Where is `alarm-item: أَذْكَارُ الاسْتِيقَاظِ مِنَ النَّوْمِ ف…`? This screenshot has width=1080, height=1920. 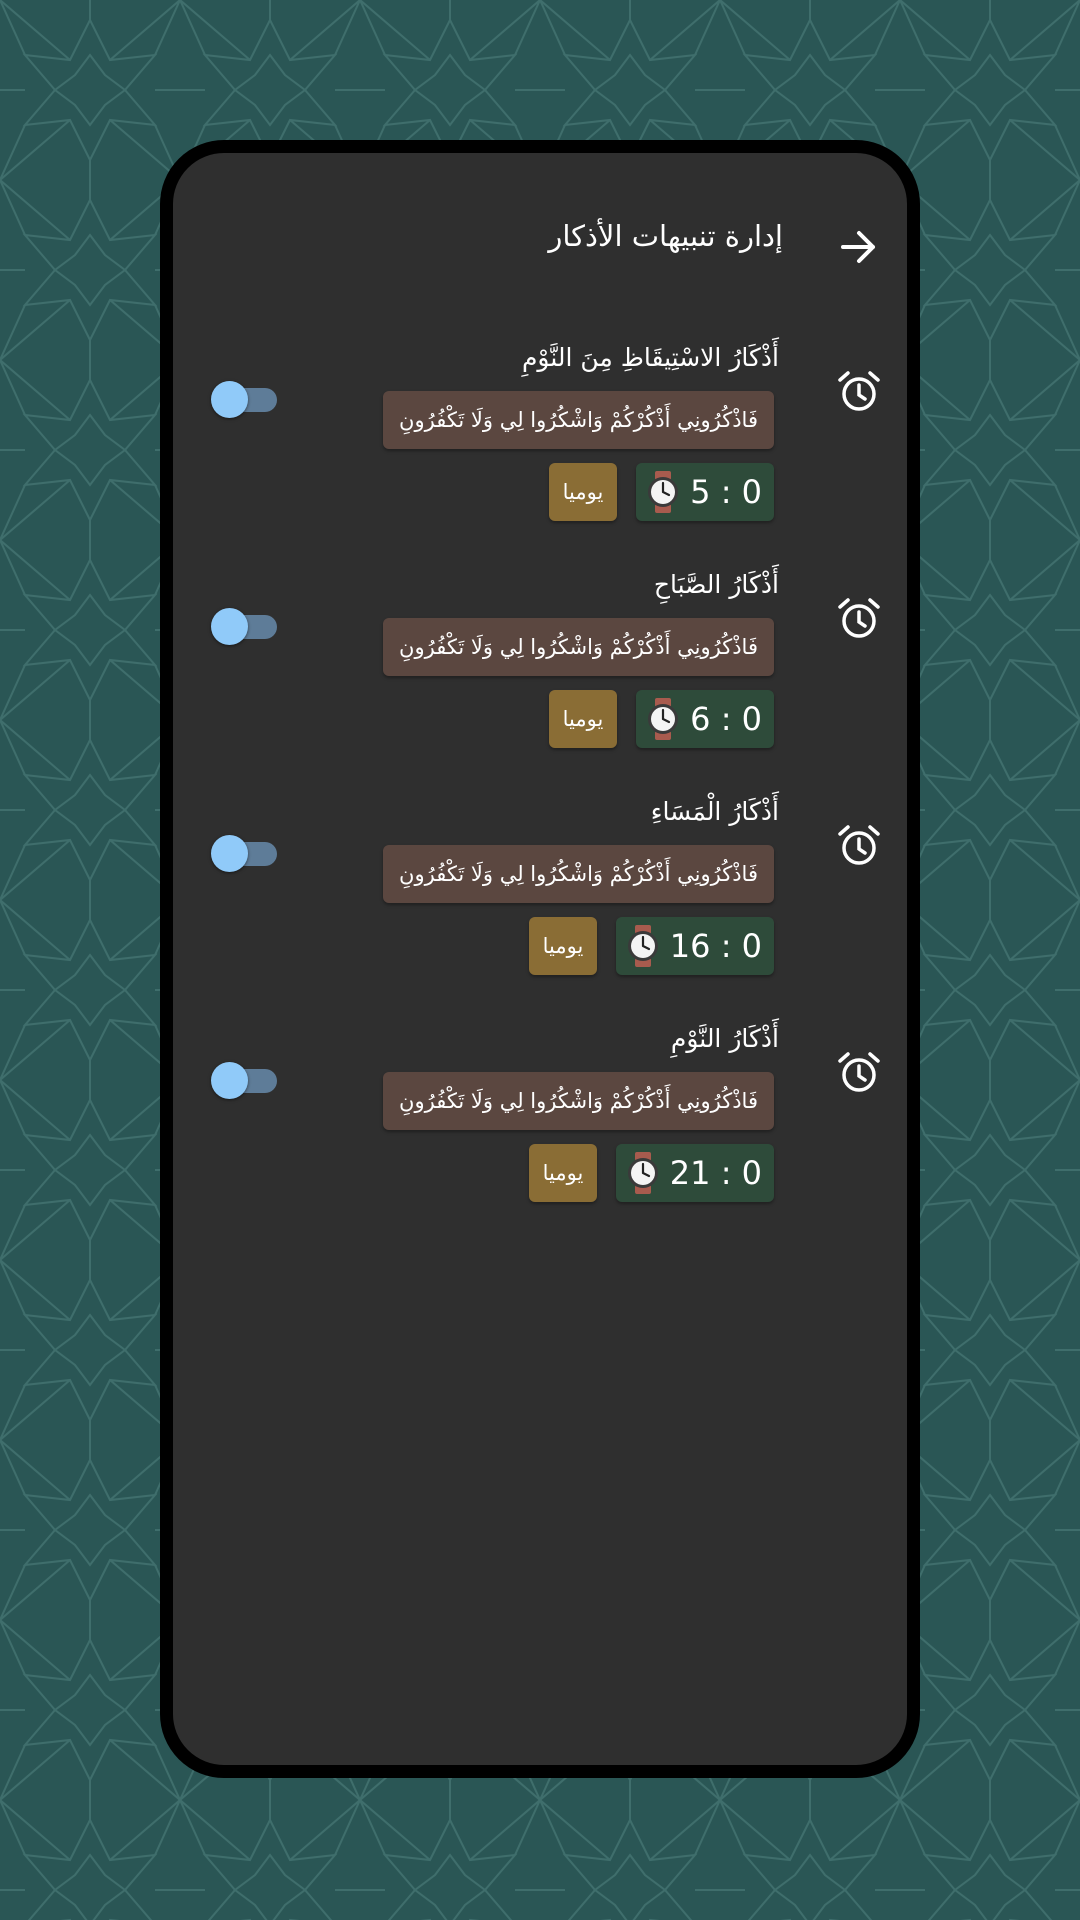 alarm-item: أَذْكَارُ الاسْتِيقَاظِ مِنَ النَّوْمِ ف… is located at coordinates (540, 448).